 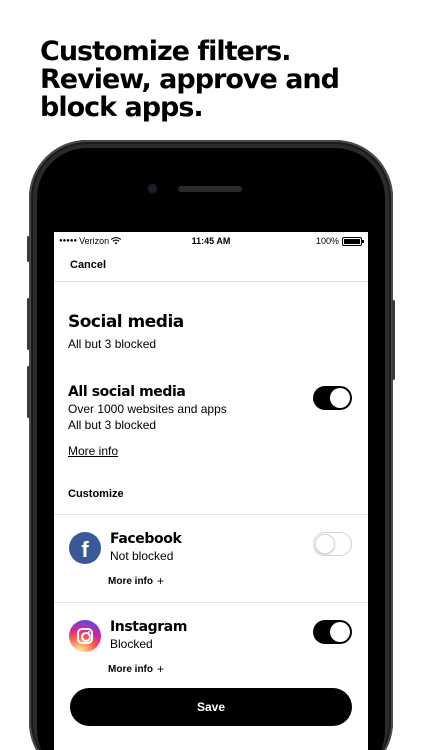 I want to click on status-right: 100%, so click(x=339, y=241).